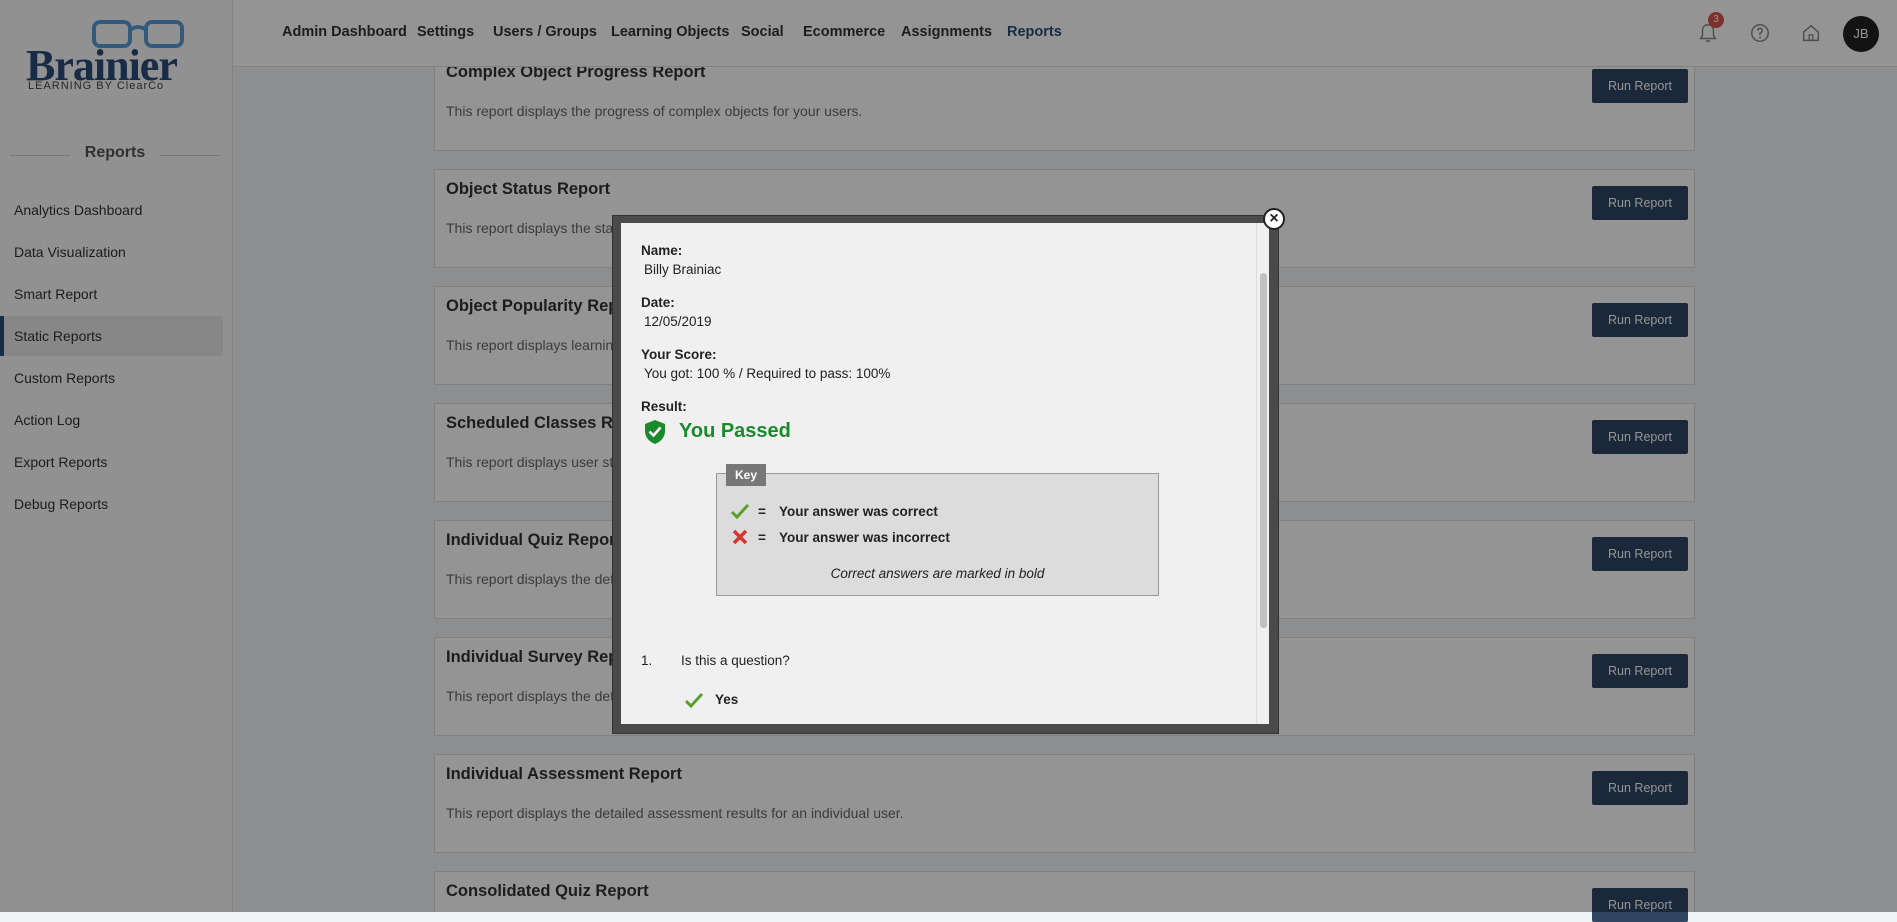 This screenshot has height=922, width=1897. What do you see at coordinates (647, 660) in the screenshot?
I see `question-number: 1.` at bounding box center [647, 660].